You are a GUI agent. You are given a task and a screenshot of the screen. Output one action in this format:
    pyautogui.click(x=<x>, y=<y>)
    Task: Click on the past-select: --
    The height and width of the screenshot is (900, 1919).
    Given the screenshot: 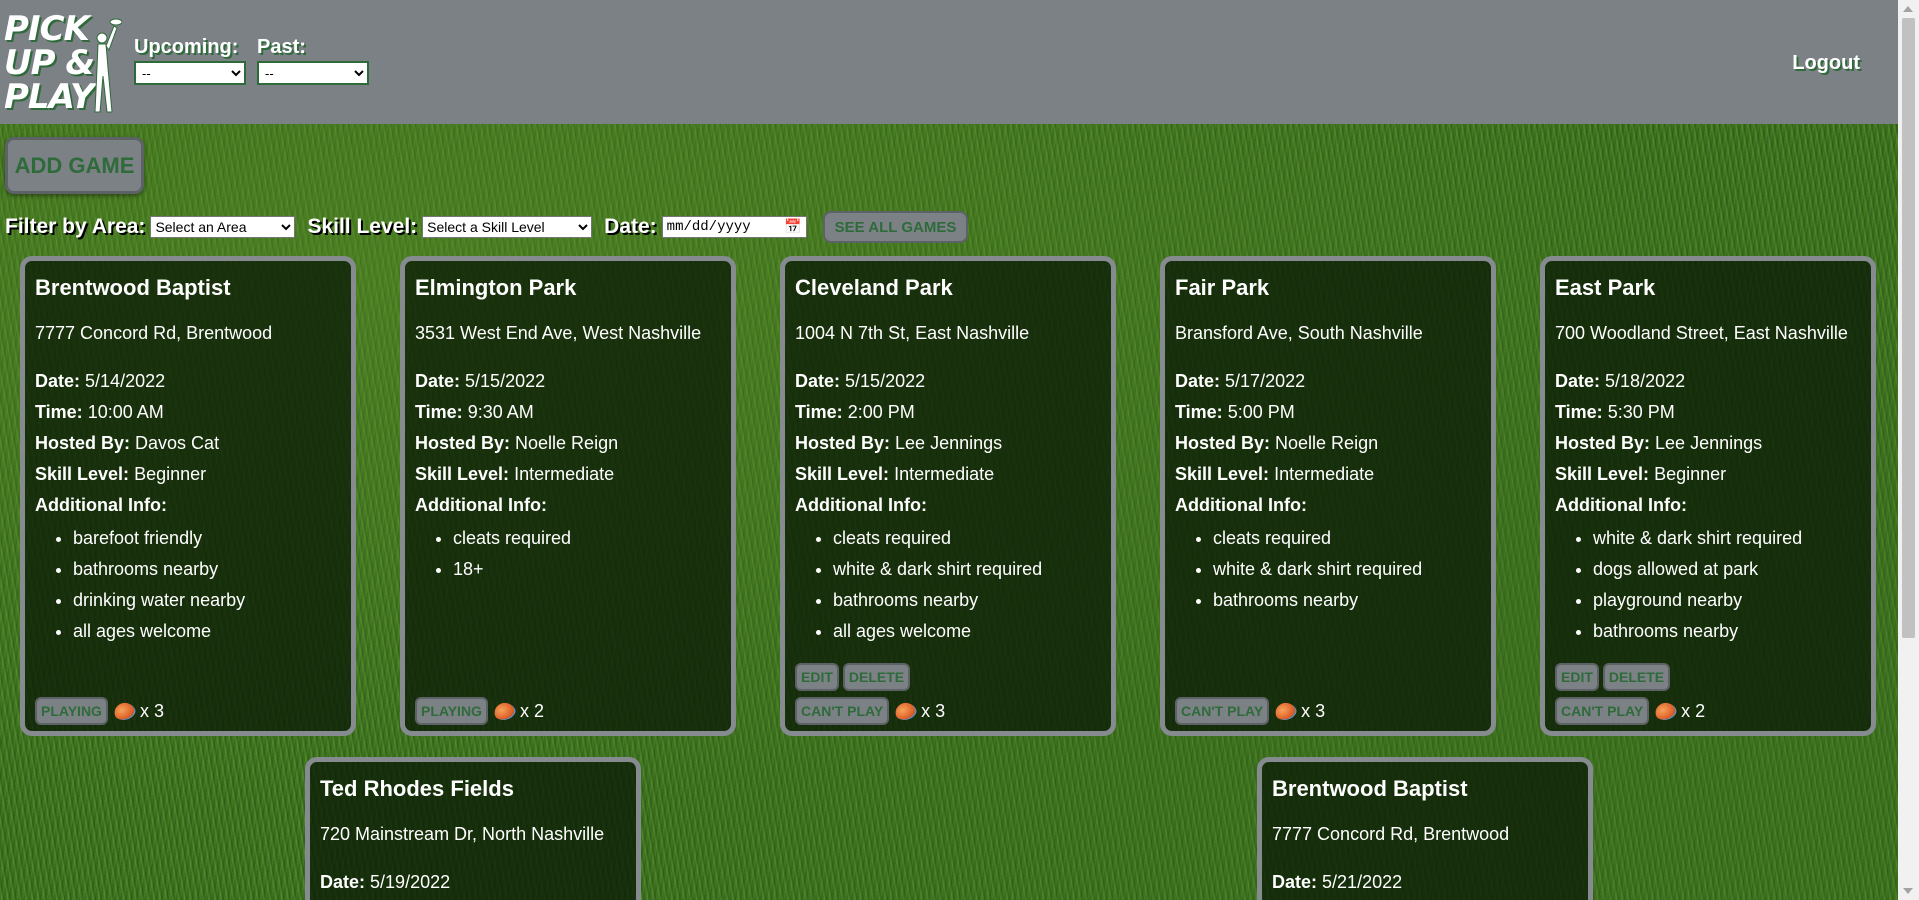 What is the action you would take?
    pyautogui.click(x=313, y=73)
    